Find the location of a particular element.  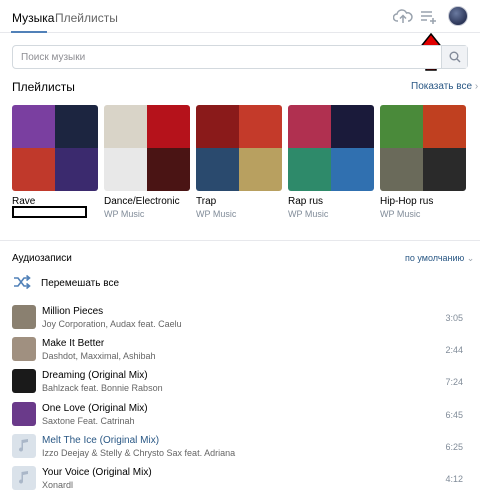

tab-playlists: Плейлисты is located at coordinates (86, 18).